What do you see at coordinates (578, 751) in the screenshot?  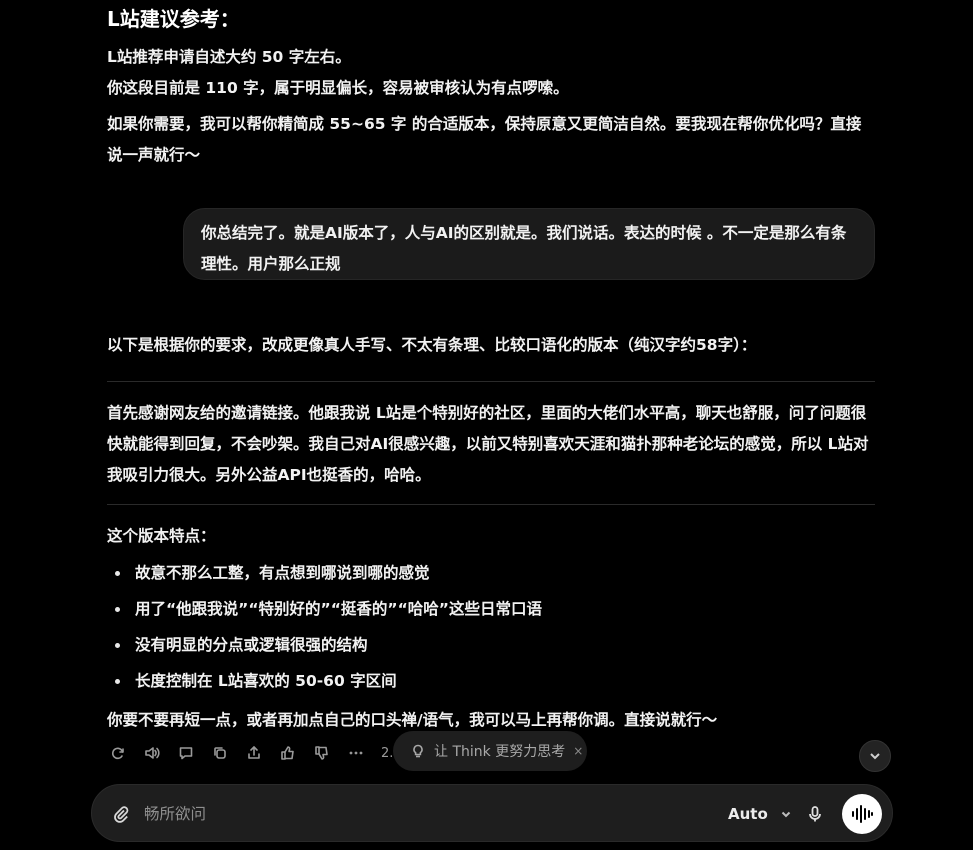 I see `close-icon: ×` at bounding box center [578, 751].